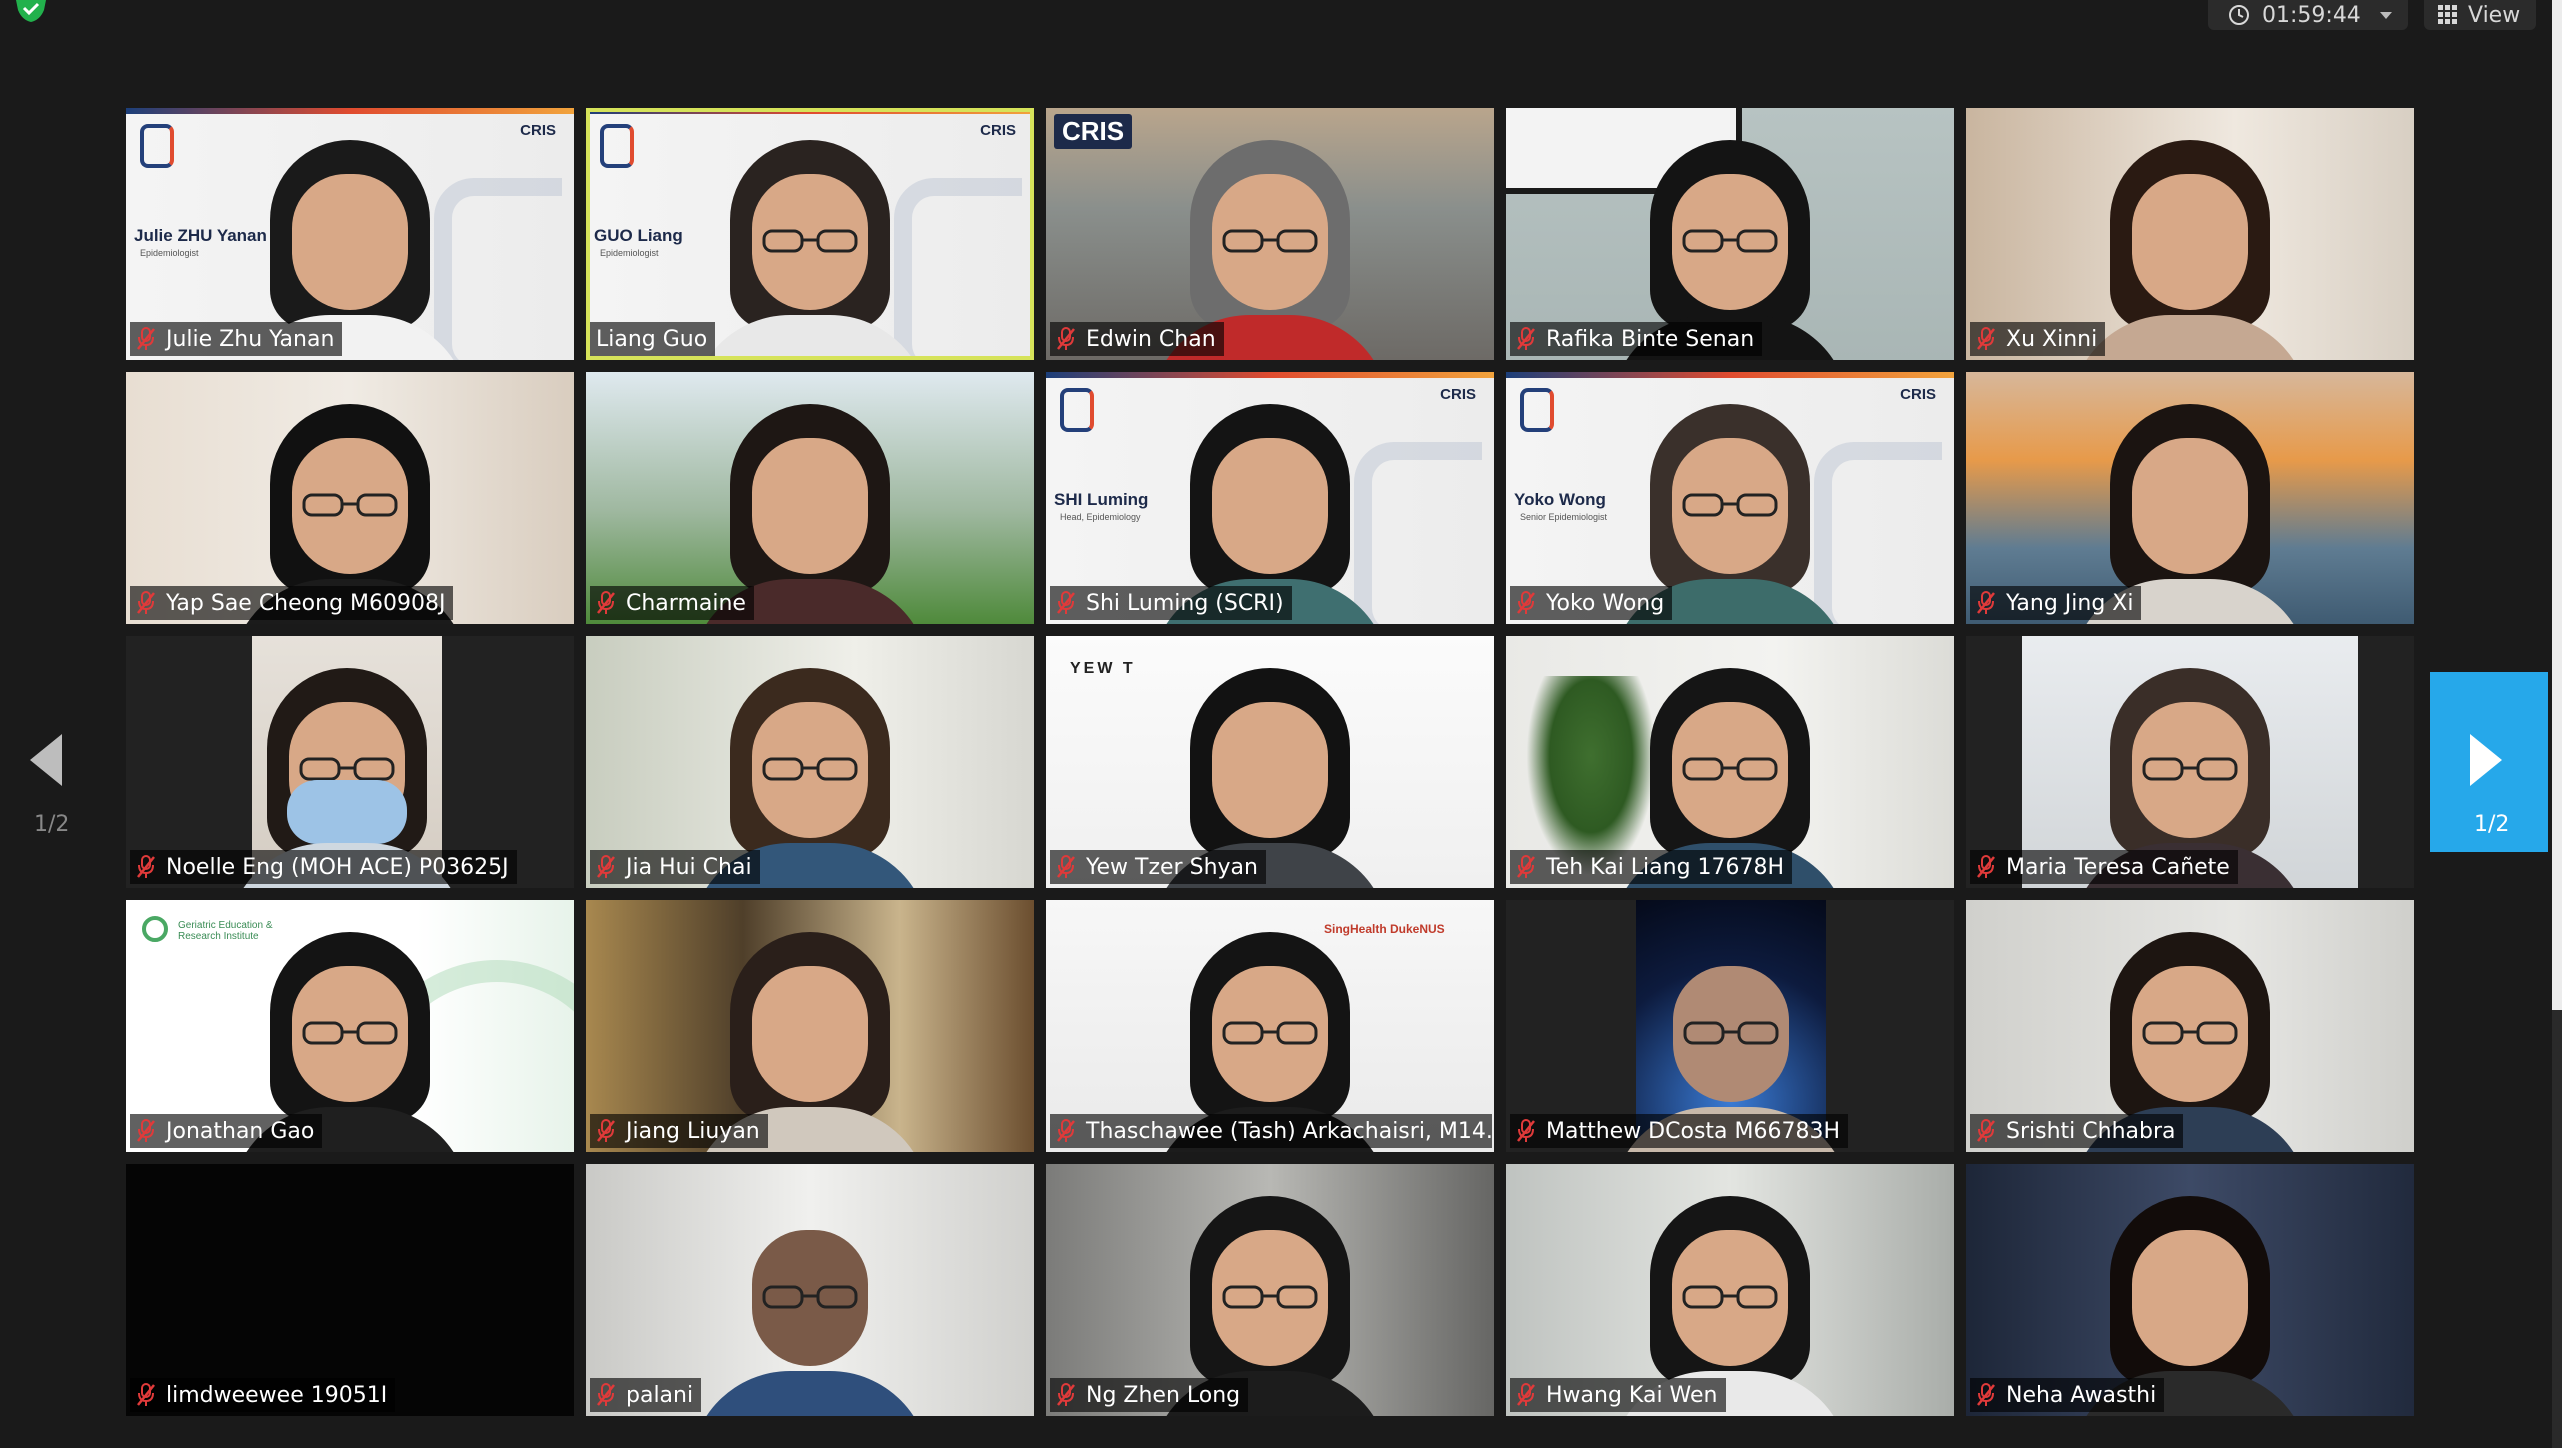  Describe the element at coordinates (350, 762) in the screenshot. I see `video-tile: Noelle Eng (MOH ACE) P03625J` at that location.